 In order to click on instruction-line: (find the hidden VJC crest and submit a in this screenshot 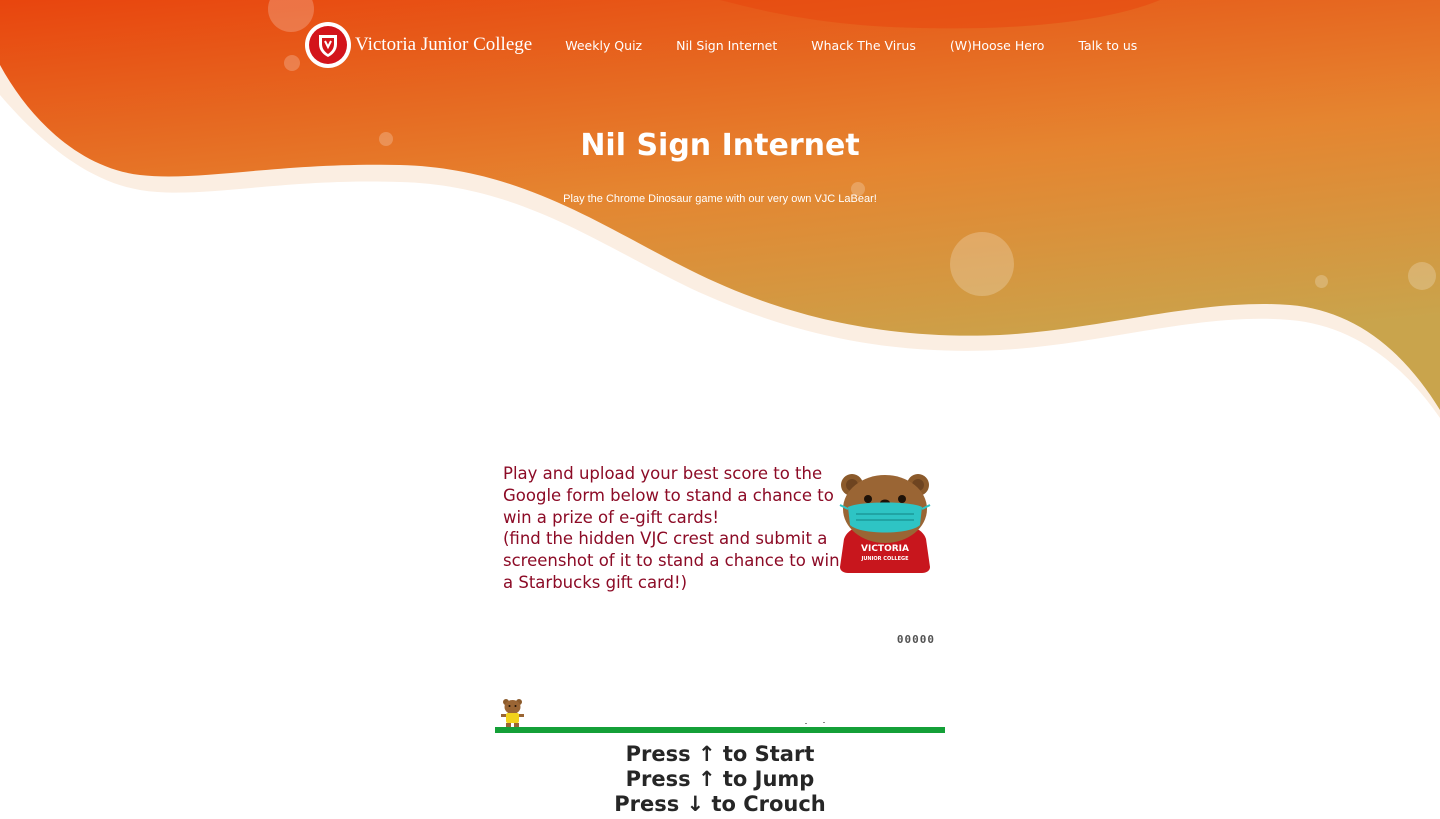, I will do `click(665, 539)`.